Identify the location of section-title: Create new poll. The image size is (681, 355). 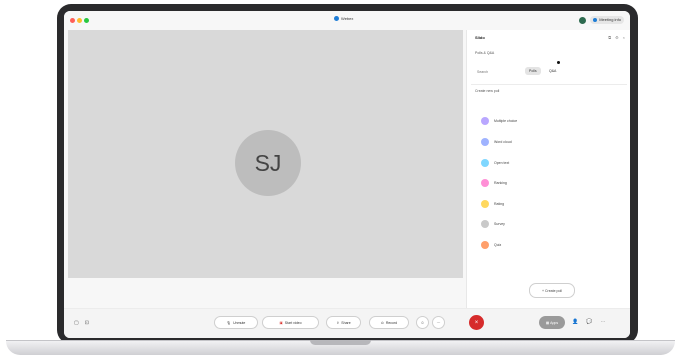
(487, 91).